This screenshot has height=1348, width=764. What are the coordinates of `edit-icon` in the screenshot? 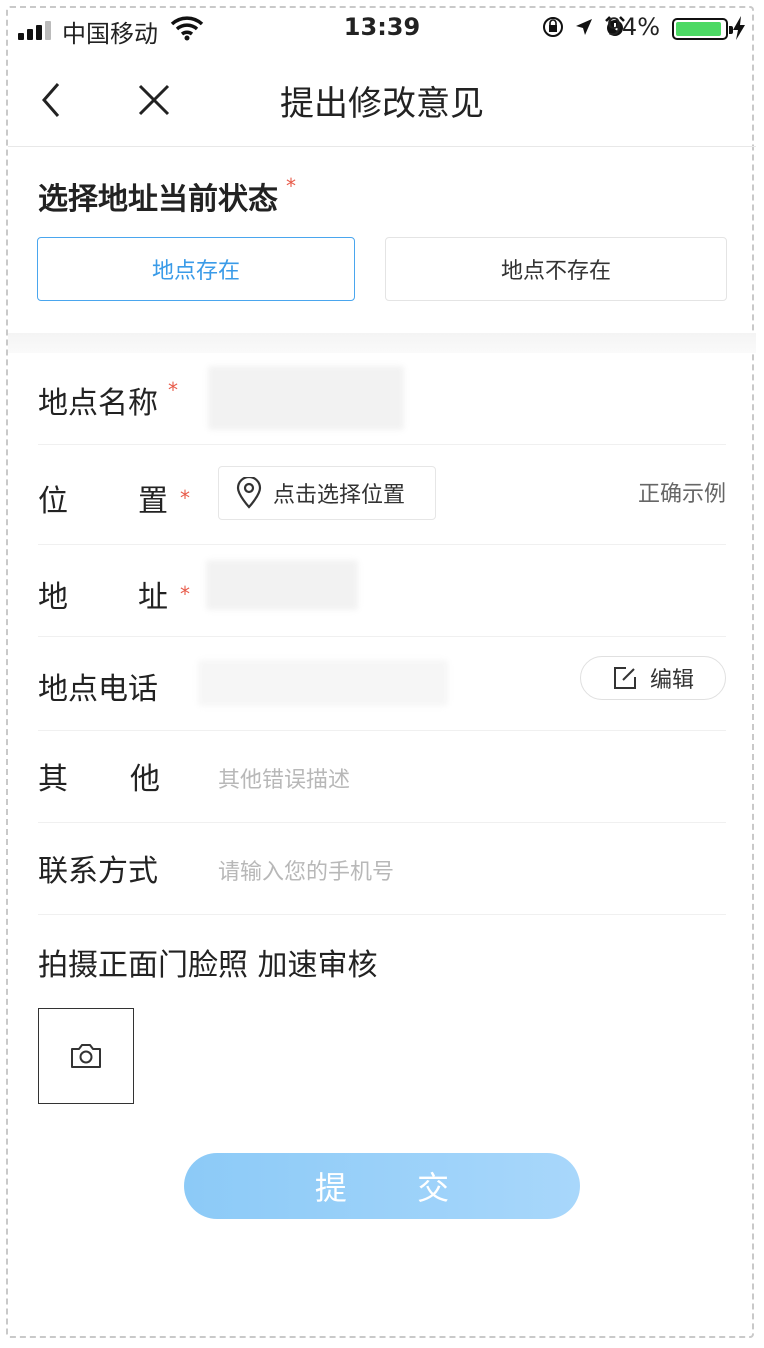 It's located at (624, 678).